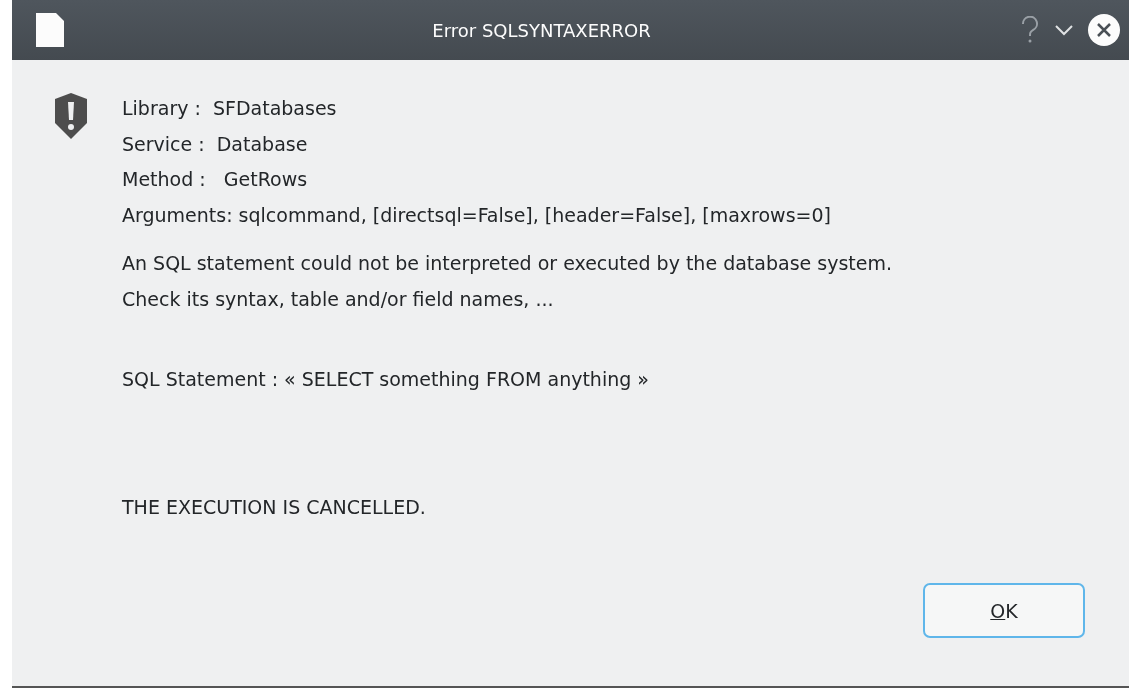  What do you see at coordinates (386, 379) in the screenshot?
I see `message-text: SQL Statement : « SELECT something FROM anything »` at bounding box center [386, 379].